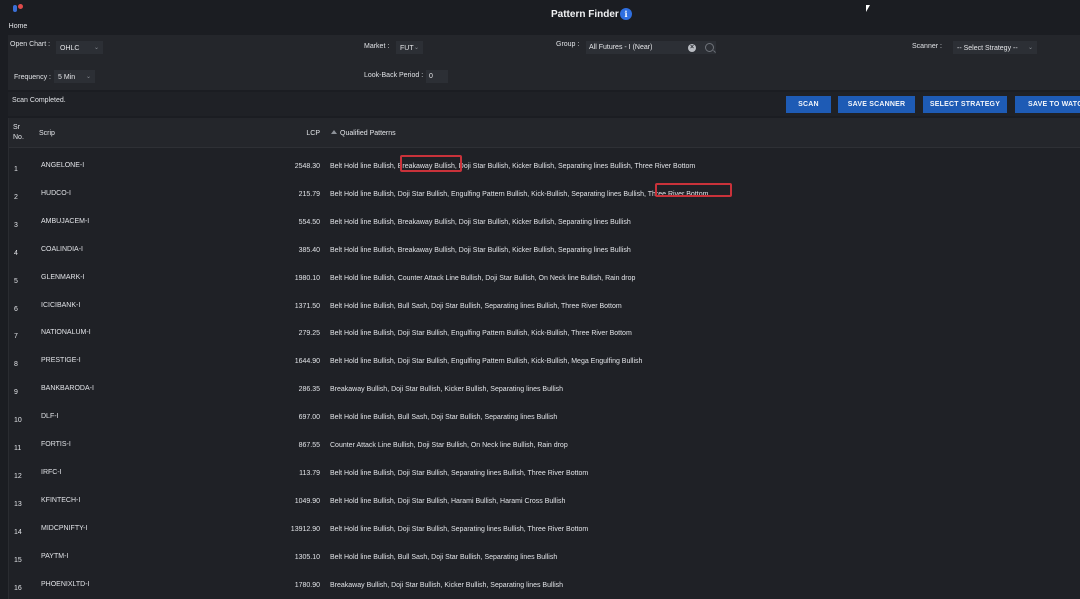 Image resolution: width=1080 pixels, height=599 pixels. What do you see at coordinates (307, 557) in the screenshot?
I see `lcp-cell: 1305.10` at bounding box center [307, 557].